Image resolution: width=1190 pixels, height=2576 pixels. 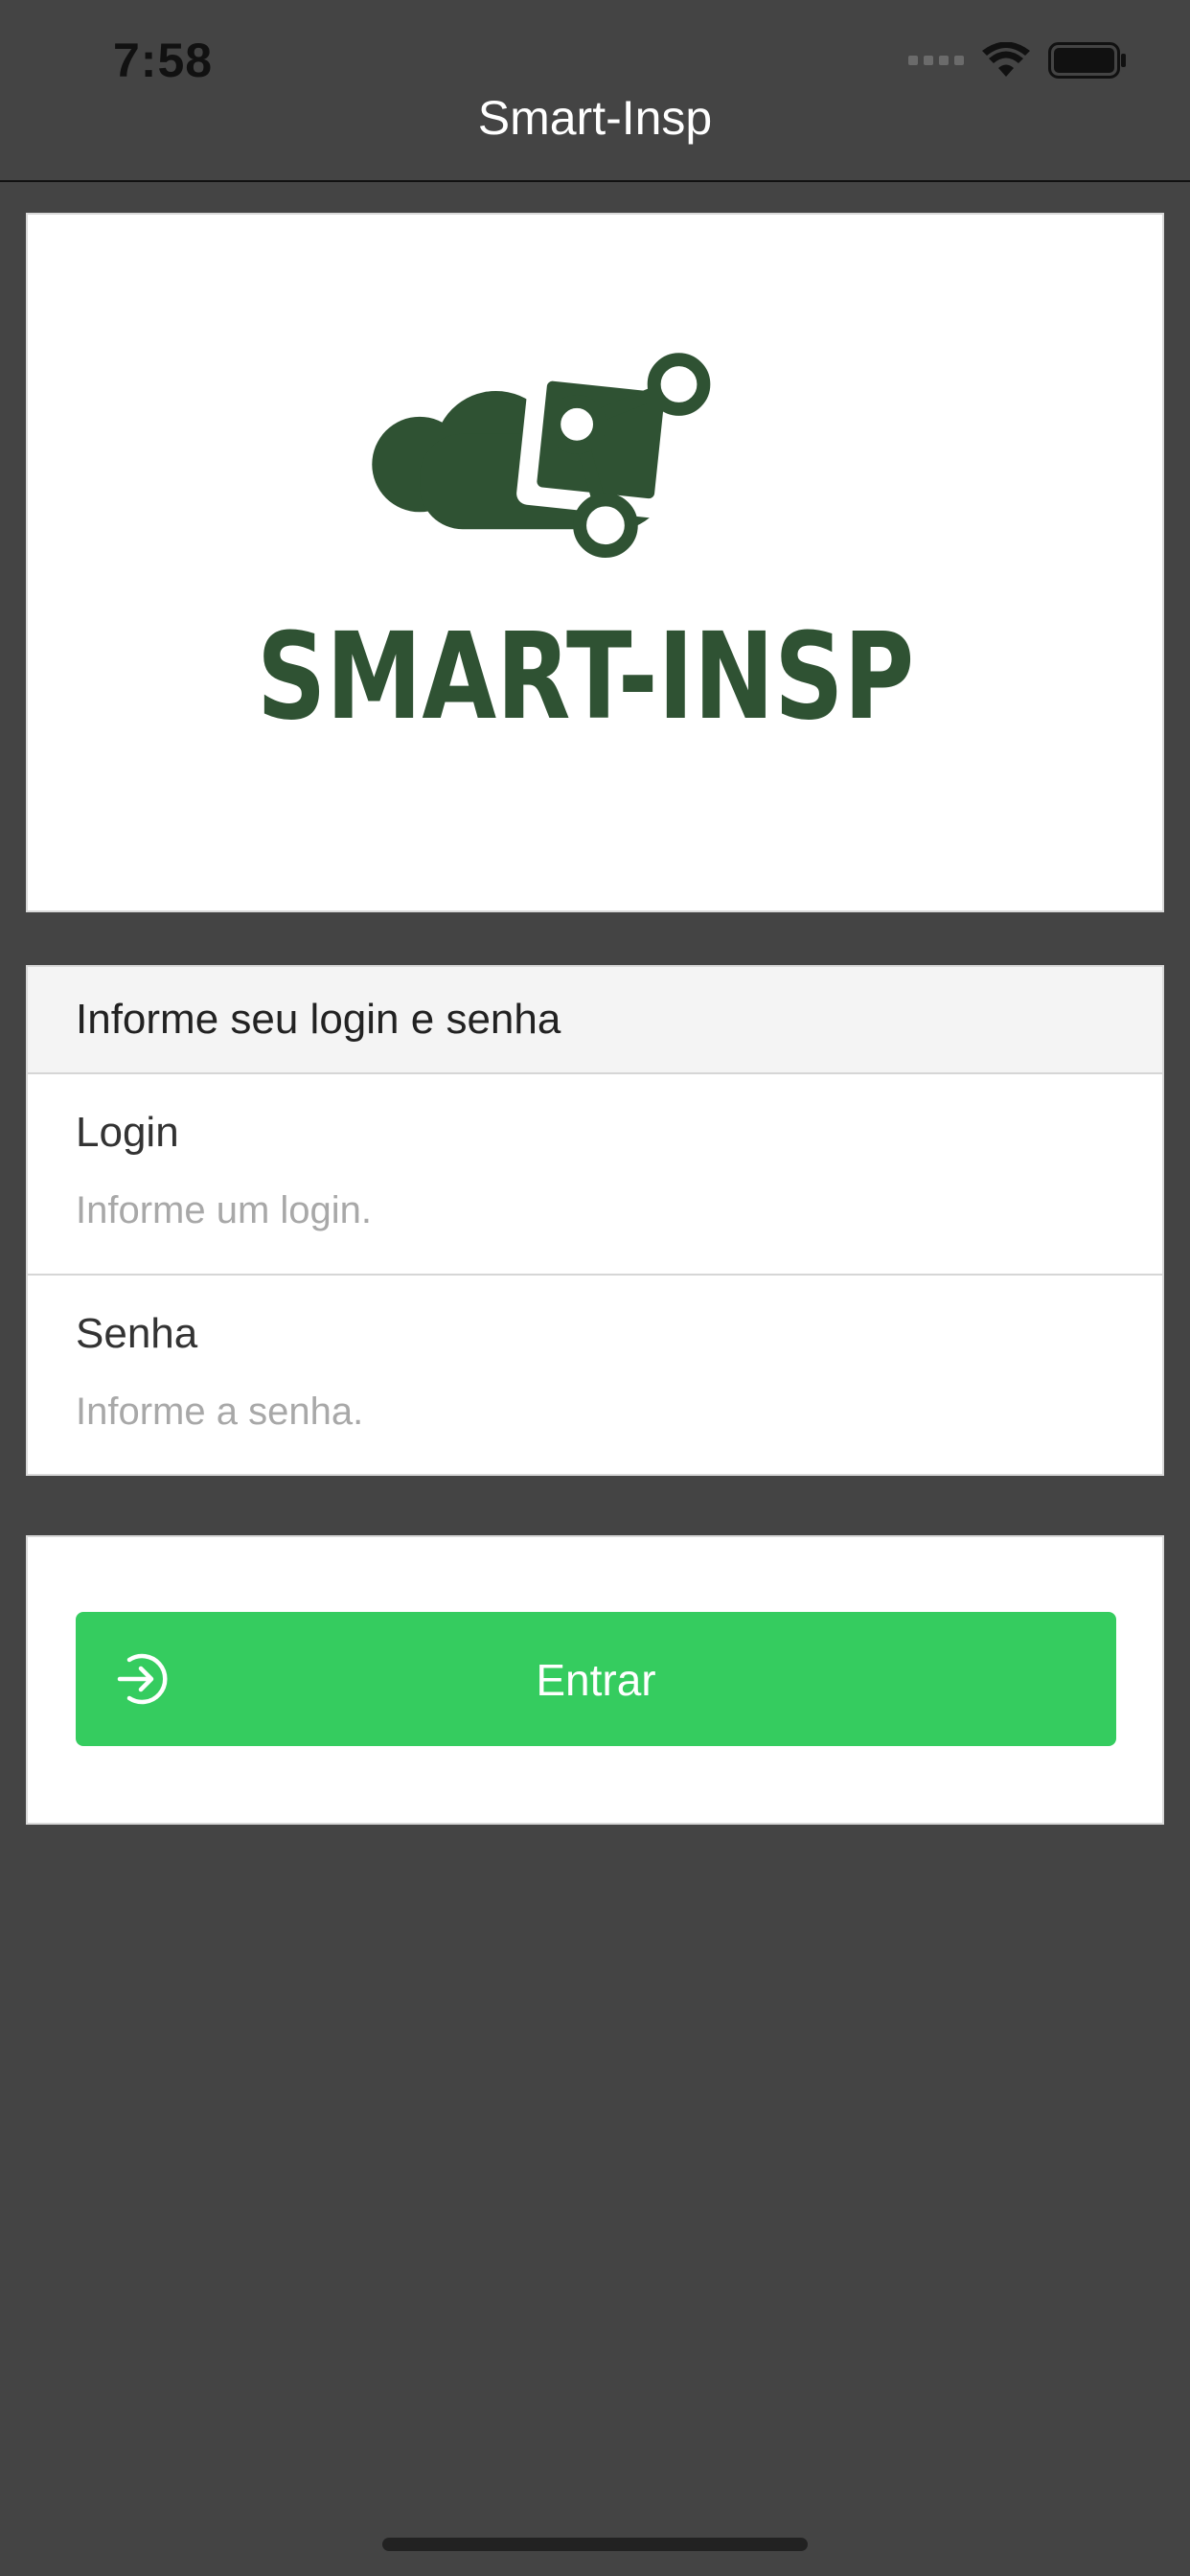 What do you see at coordinates (595, 118) in the screenshot?
I see `page-title: Smart-Insp` at bounding box center [595, 118].